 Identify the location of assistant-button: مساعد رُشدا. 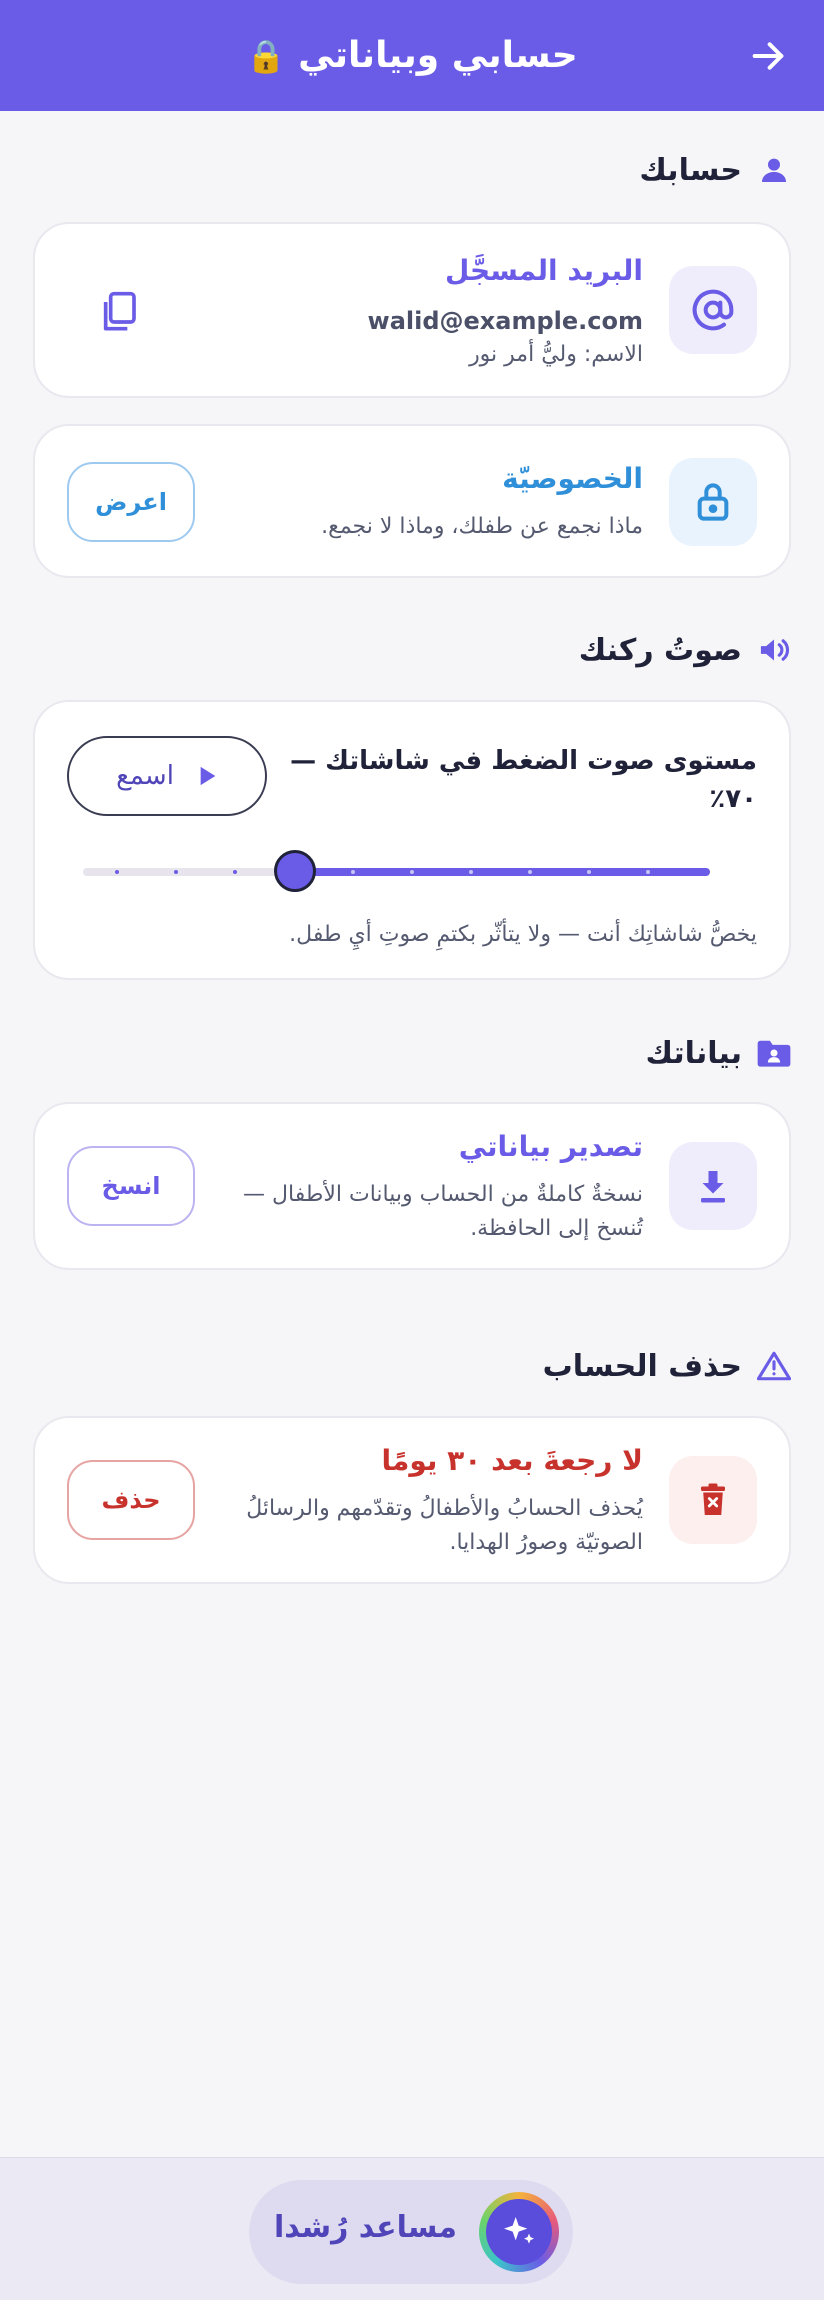
(411, 2232).